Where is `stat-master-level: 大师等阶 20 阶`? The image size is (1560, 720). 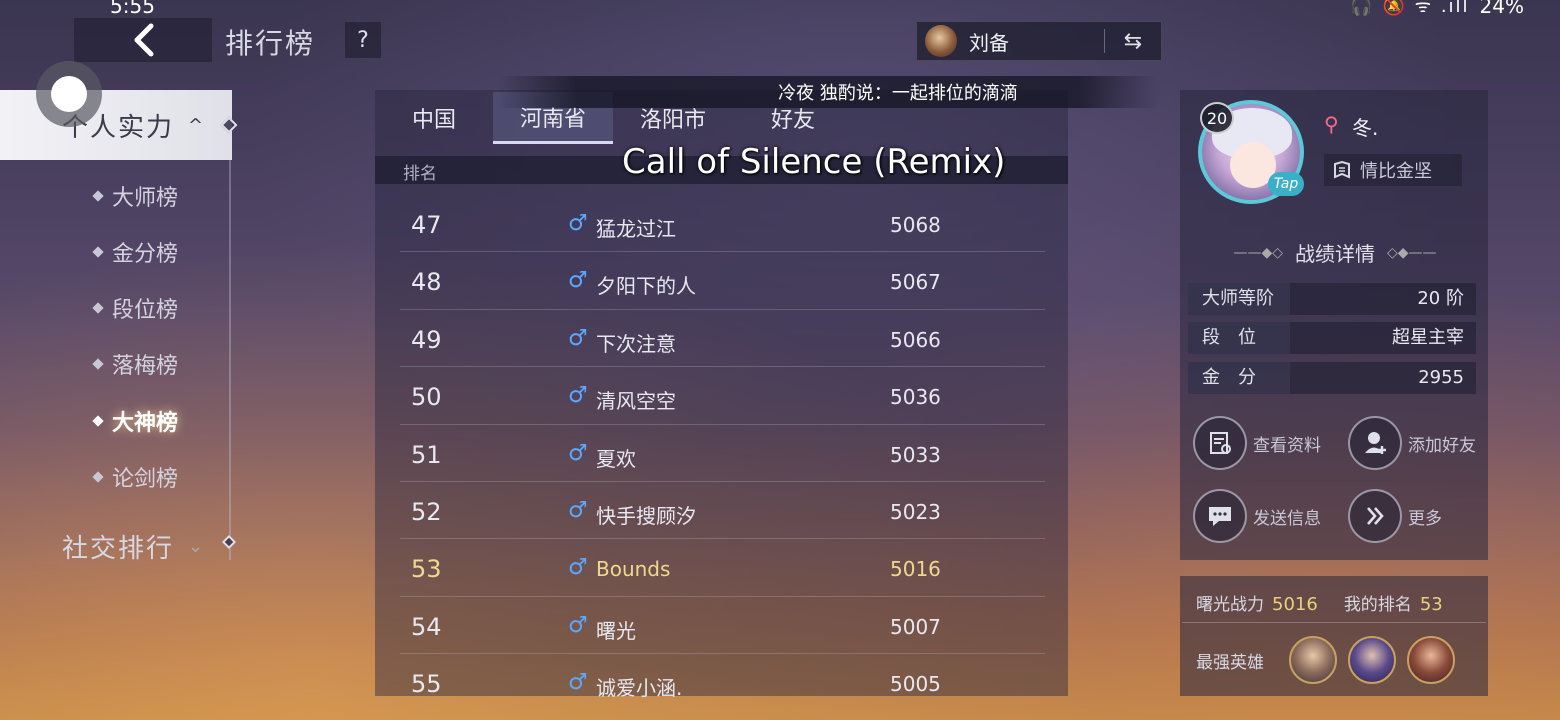 stat-master-level: 大师等阶 20 阶 is located at coordinates (1332, 299).